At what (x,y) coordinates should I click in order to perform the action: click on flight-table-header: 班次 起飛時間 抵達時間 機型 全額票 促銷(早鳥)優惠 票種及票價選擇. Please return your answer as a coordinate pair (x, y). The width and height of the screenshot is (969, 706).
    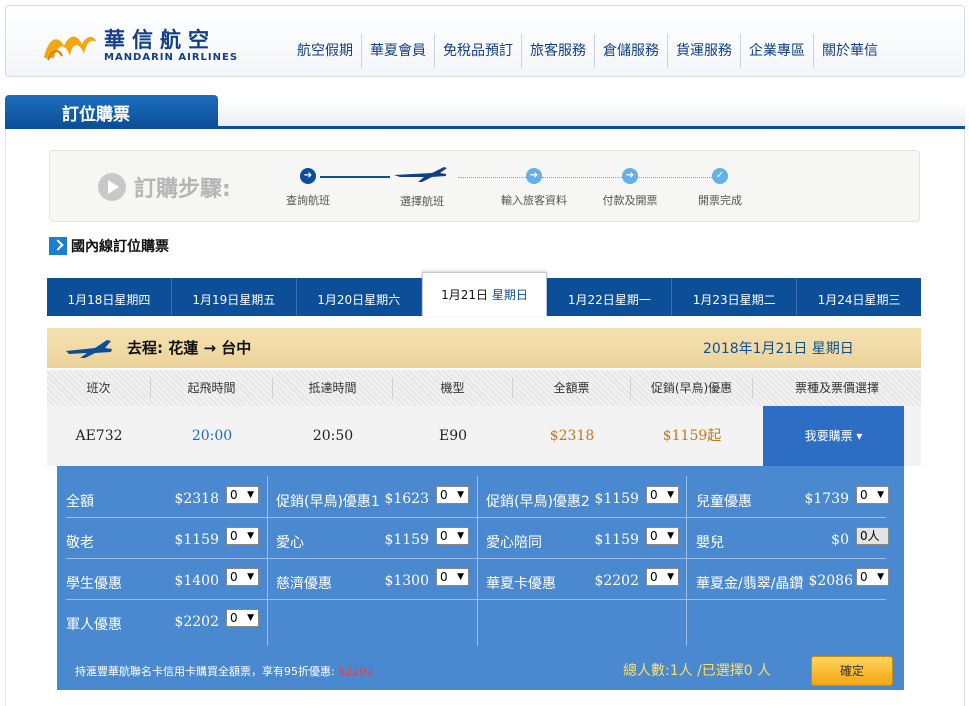
    Looking at the image, I should click on (484, 388).